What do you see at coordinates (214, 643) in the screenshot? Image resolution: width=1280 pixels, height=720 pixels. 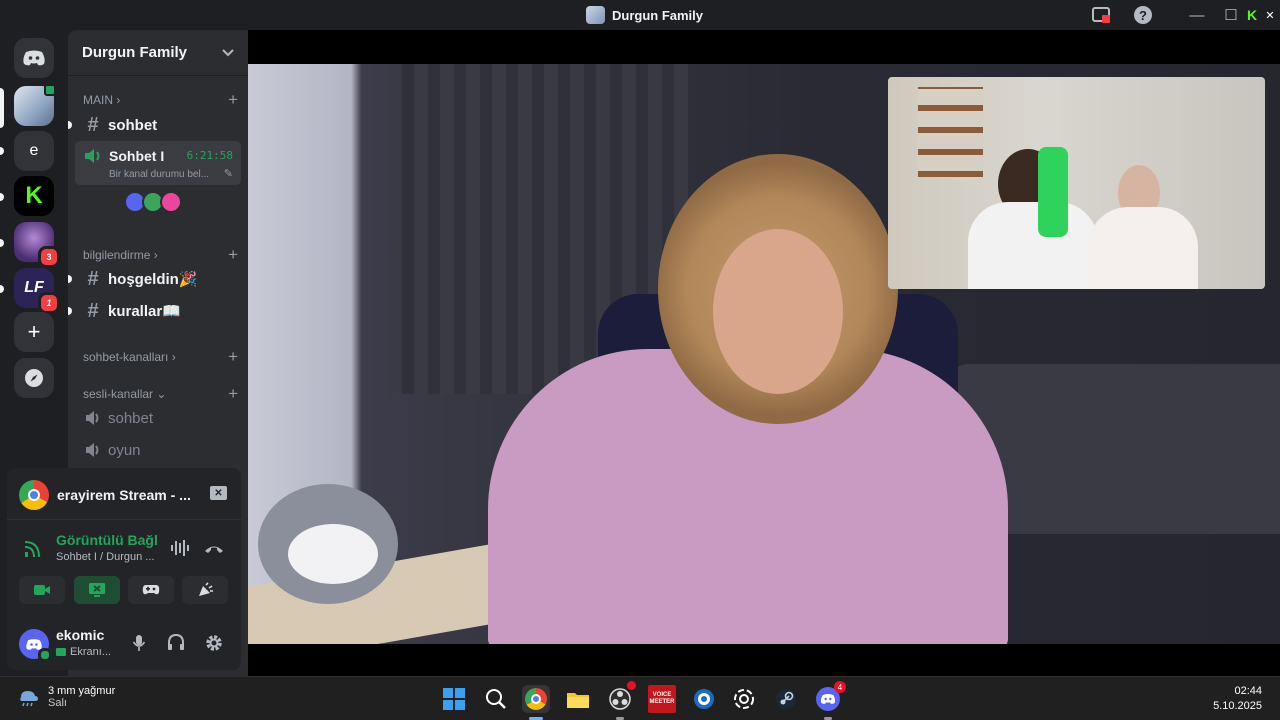 I see `settings-gear-icon` at bounding box center [214, 643].